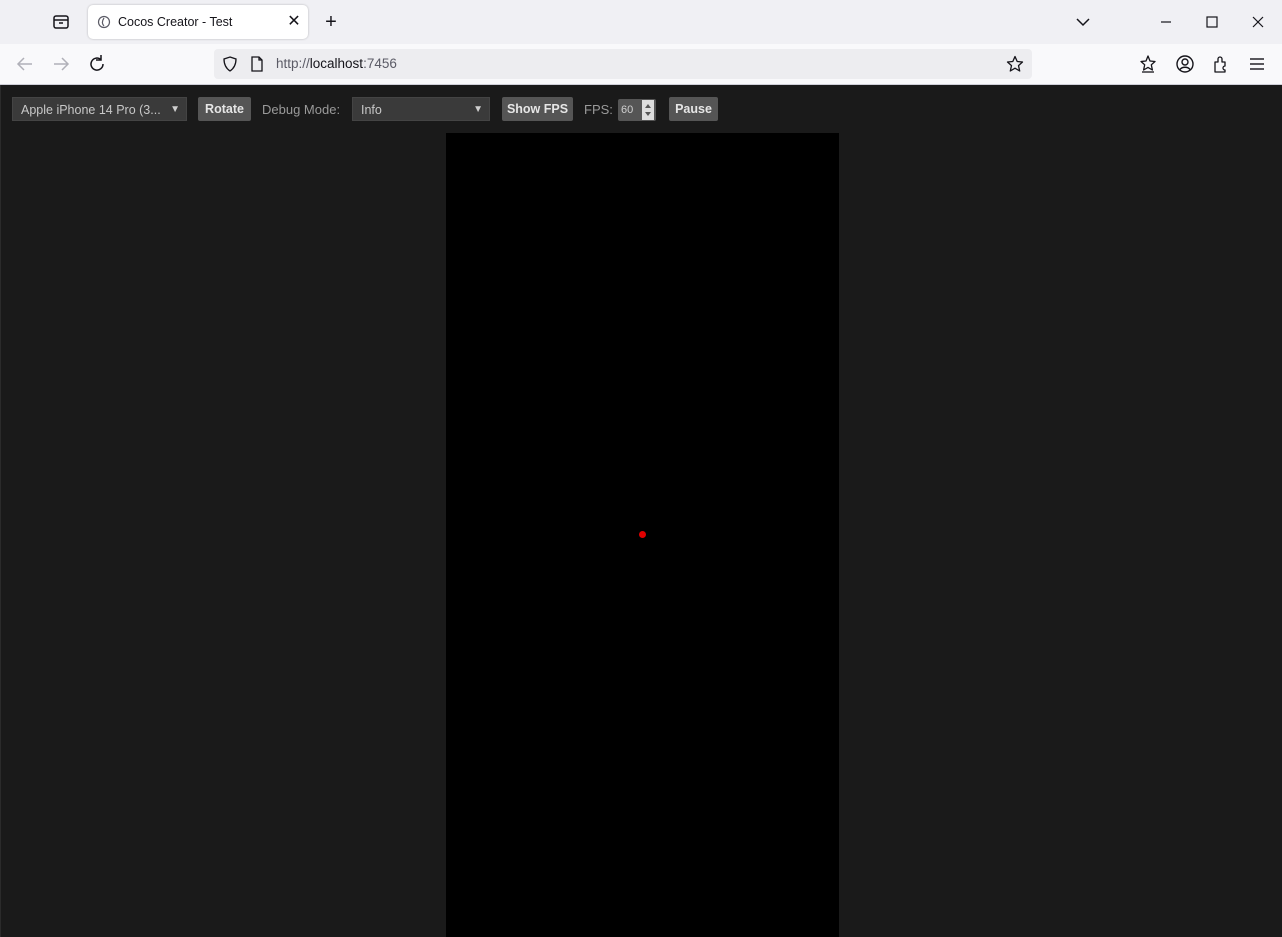  Describe the element at coordinates (1221, 64) in the screenshot. I see `extensions-icon` at that location.